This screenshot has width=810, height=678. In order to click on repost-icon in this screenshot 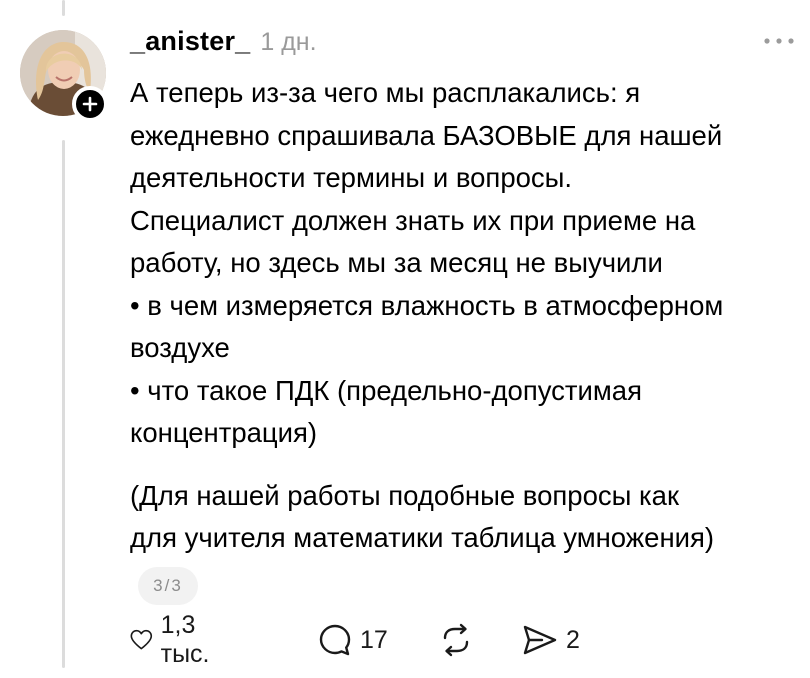, I will do `click(456, 640)`.